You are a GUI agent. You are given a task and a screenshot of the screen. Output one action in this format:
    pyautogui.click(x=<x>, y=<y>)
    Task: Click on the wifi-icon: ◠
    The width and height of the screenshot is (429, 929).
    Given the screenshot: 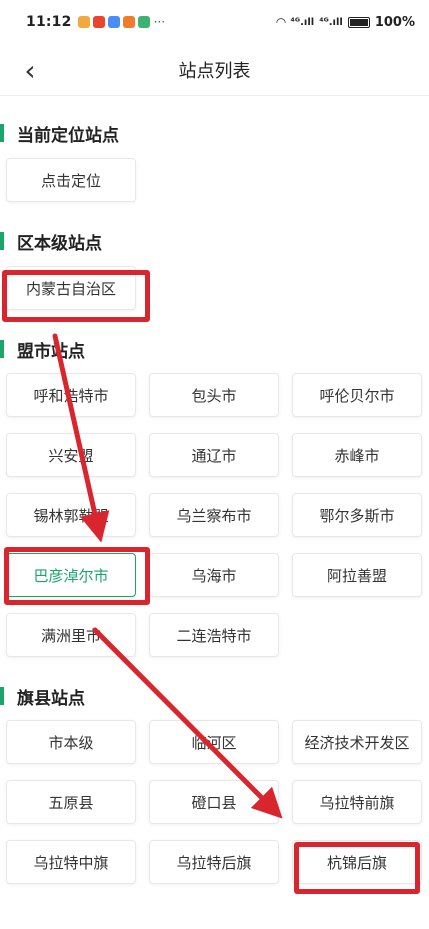 What is the action you would take?
    pyautogui.click(x=281, y=22)
    